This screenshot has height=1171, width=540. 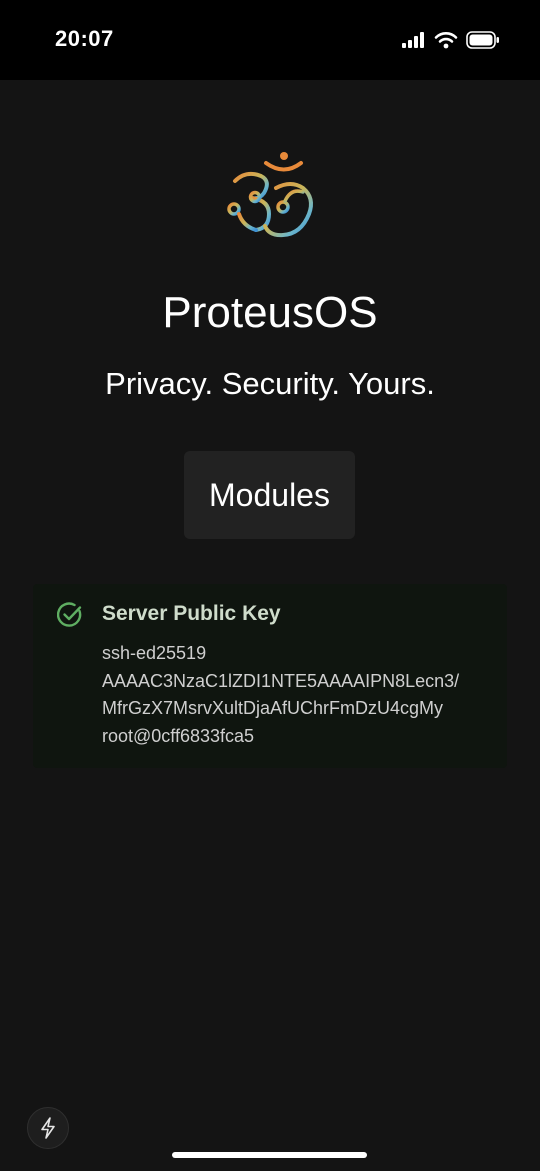 I want to click on home-indicator, so click(x=269, y=1155).